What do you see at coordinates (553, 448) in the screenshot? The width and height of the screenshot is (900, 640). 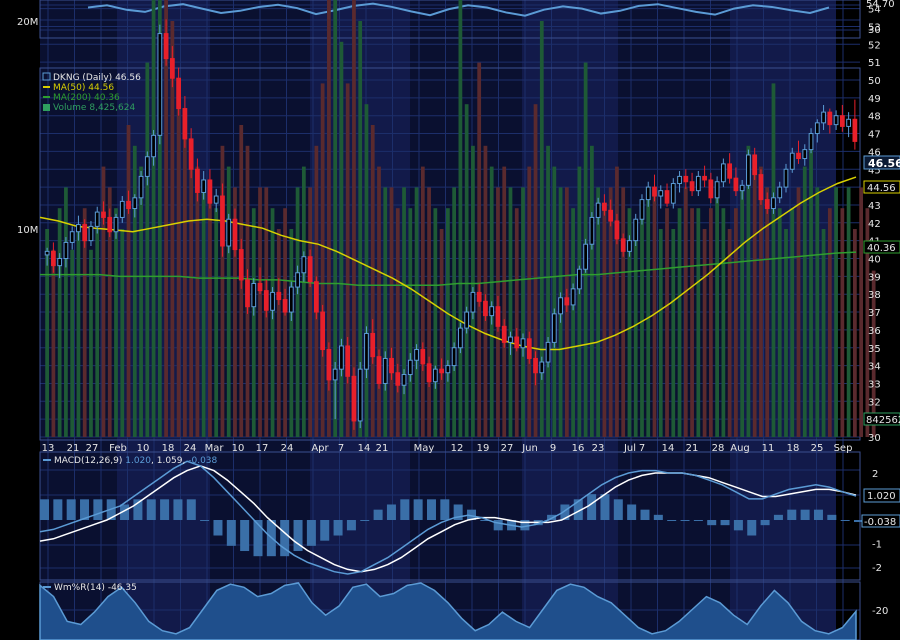 I see `date-tick-label: 9` at bounding box center [553, 448].